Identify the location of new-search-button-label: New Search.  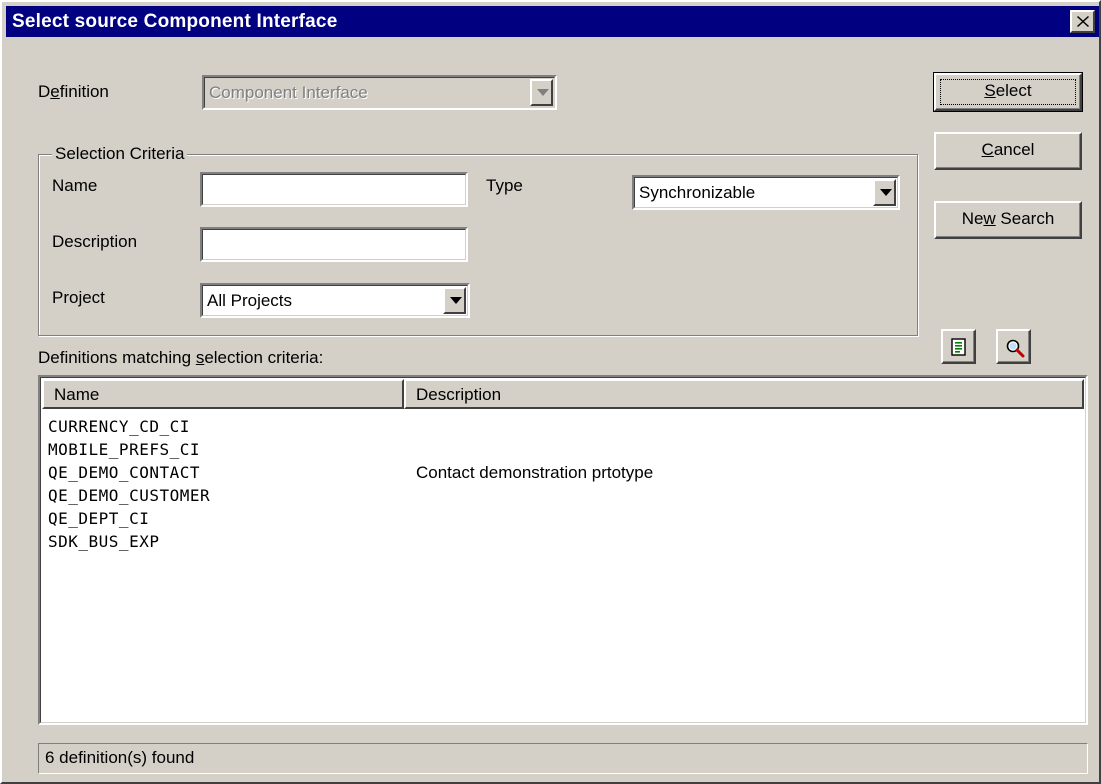
(1008, 218).